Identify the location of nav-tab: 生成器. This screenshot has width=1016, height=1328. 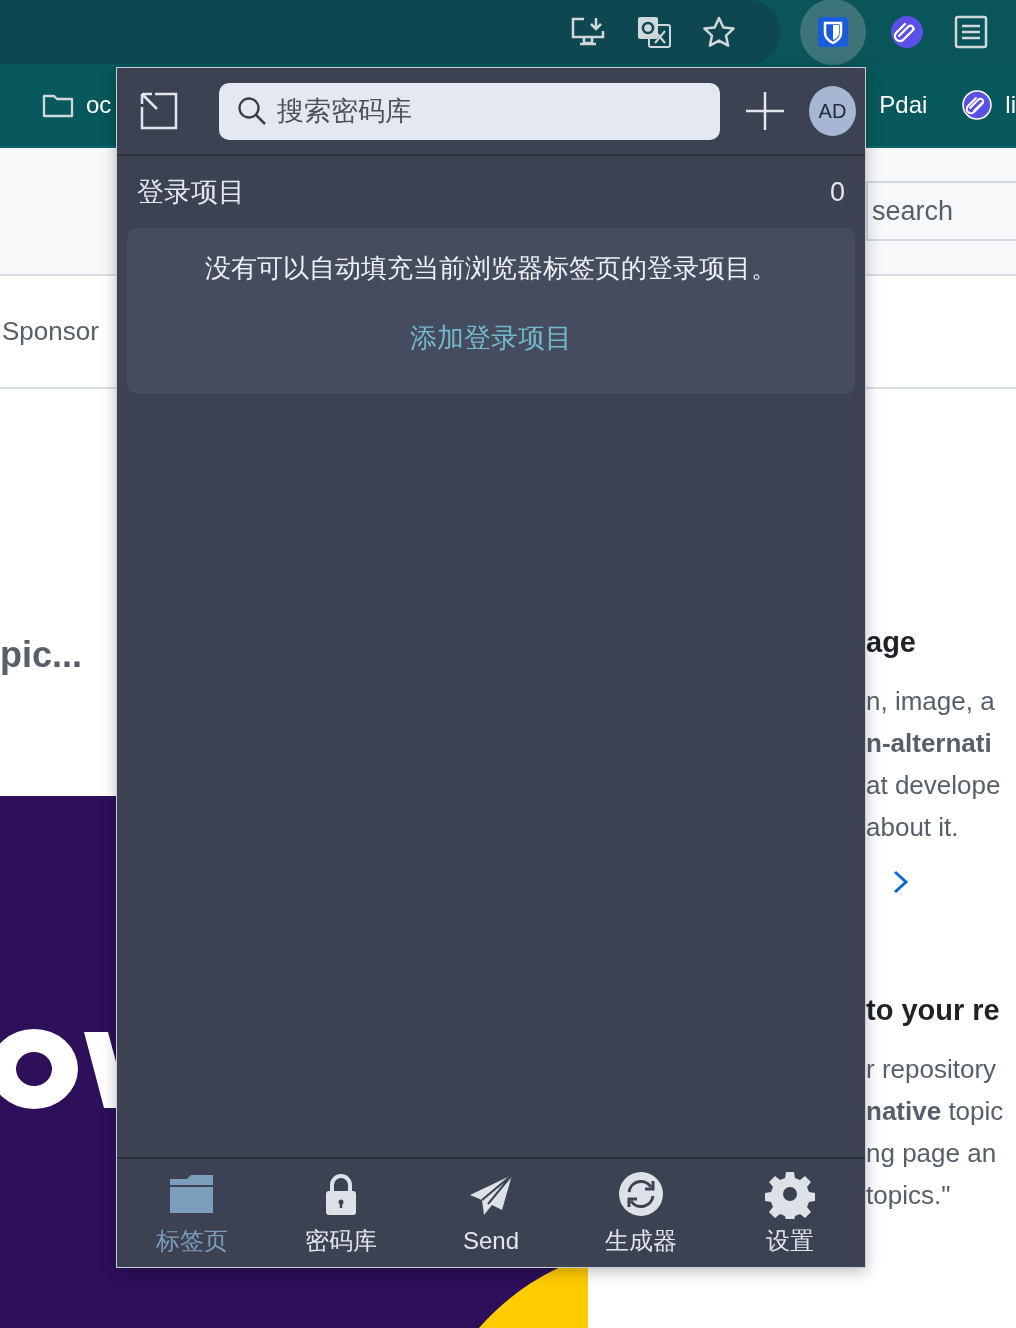
(640, 1213).